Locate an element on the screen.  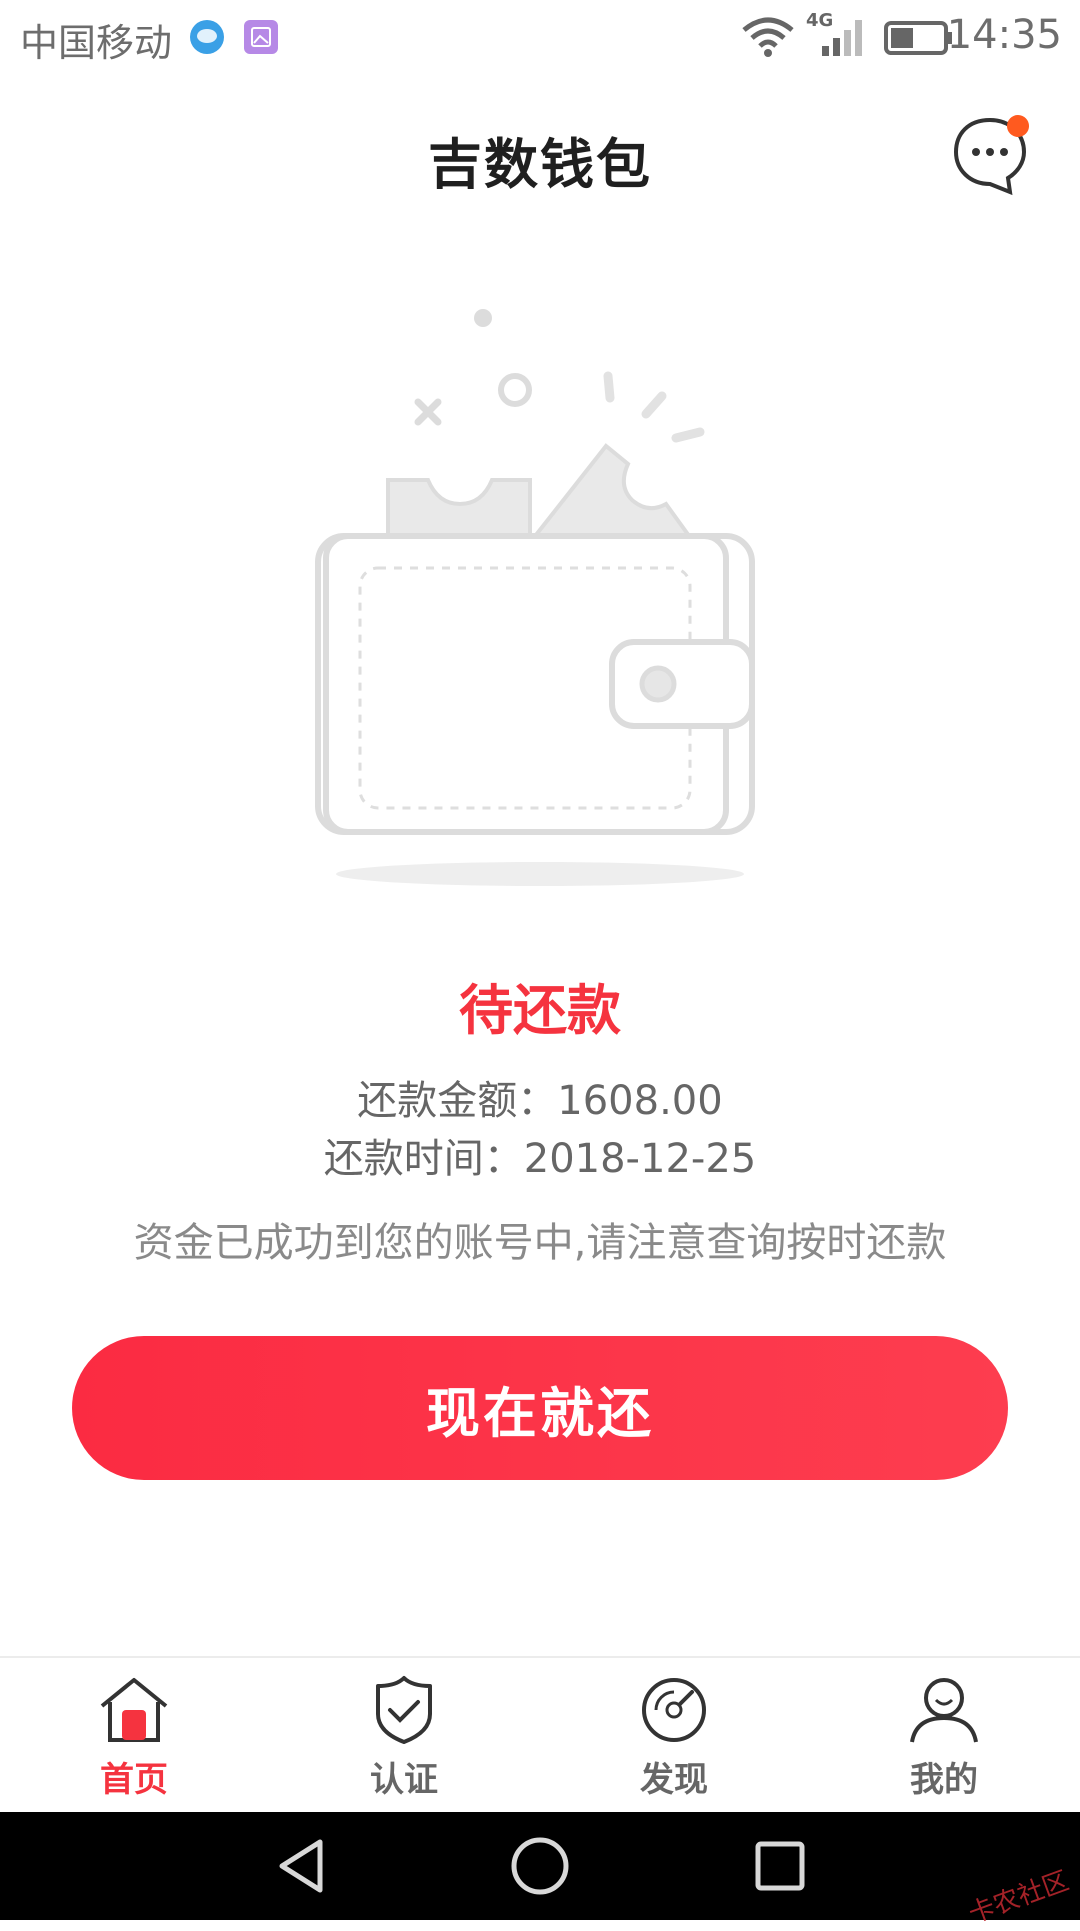
tab-discover-label: 发现 is located at coordinates (674, 1780).